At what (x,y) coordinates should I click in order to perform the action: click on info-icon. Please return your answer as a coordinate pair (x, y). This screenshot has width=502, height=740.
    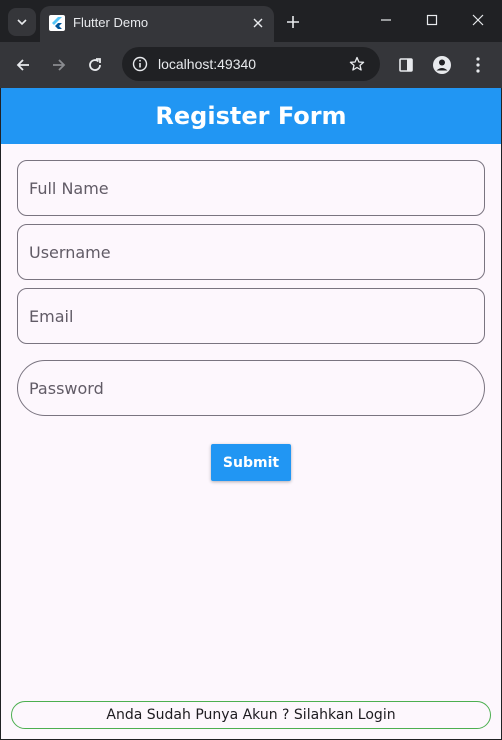
    Looking at the image, I should click on (140, 64).